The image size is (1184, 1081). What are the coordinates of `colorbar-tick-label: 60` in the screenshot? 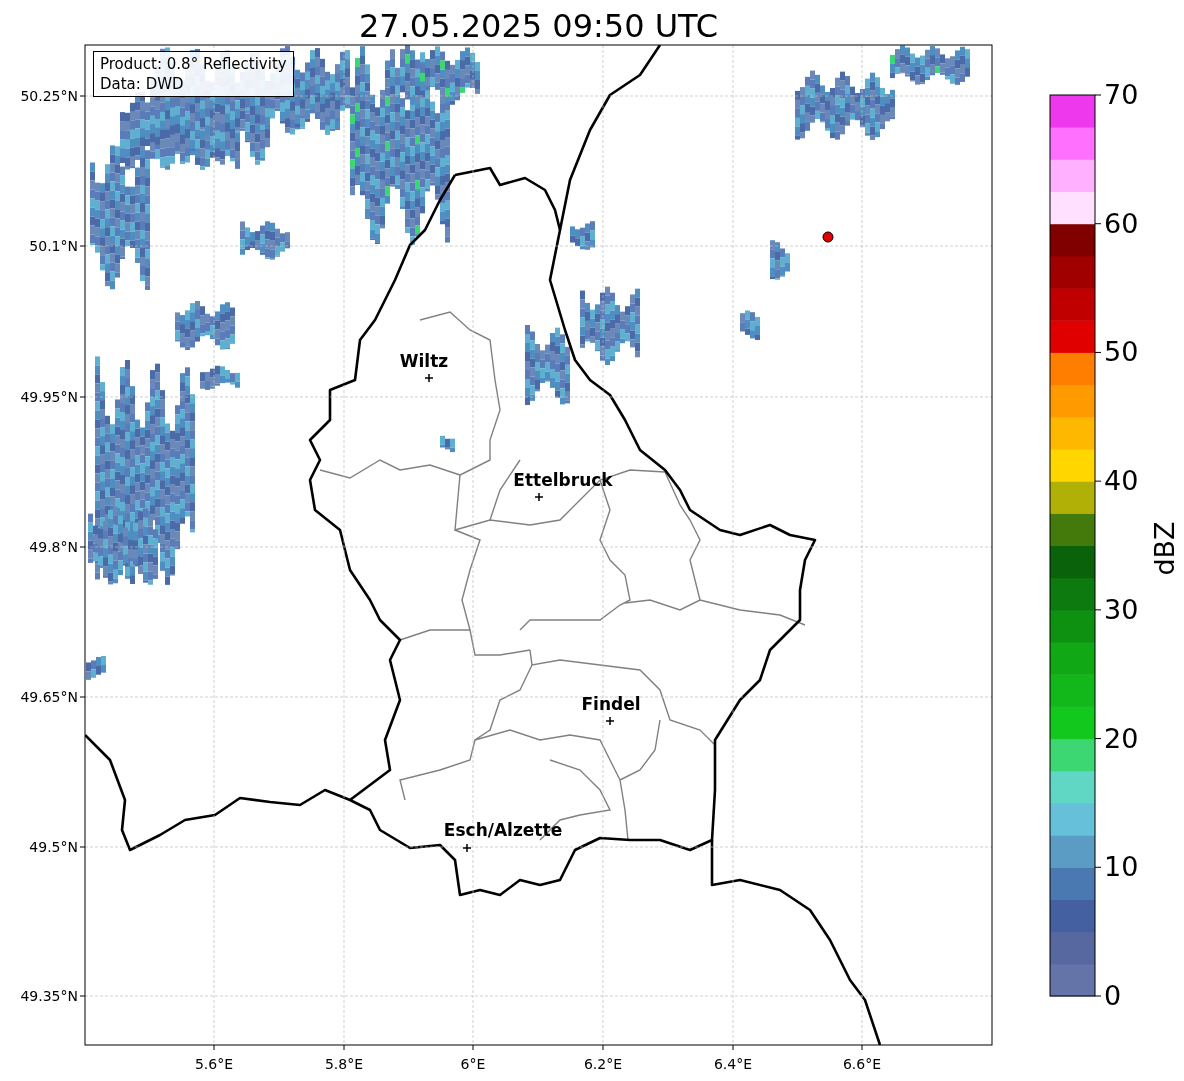 It's located at (1121, 223).